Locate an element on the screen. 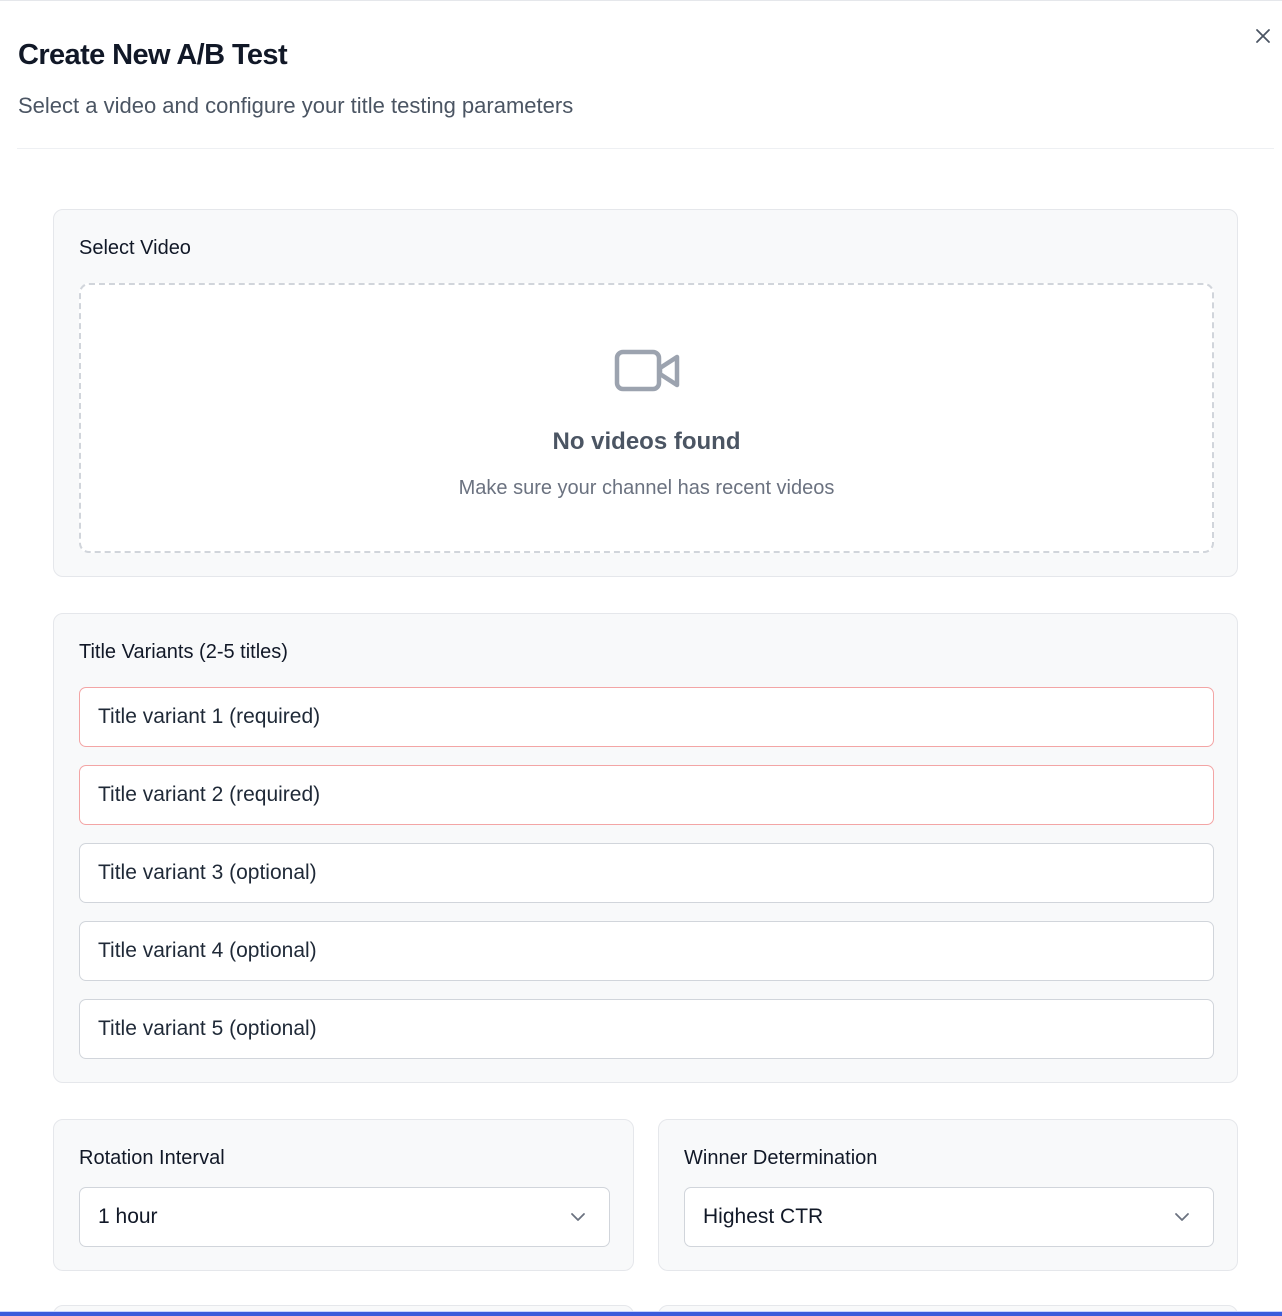 Image resolution: width=1282 pixels, height=1316 pixels. winner-determination-value: Highest CTR is located at coordinates (763, 1216).